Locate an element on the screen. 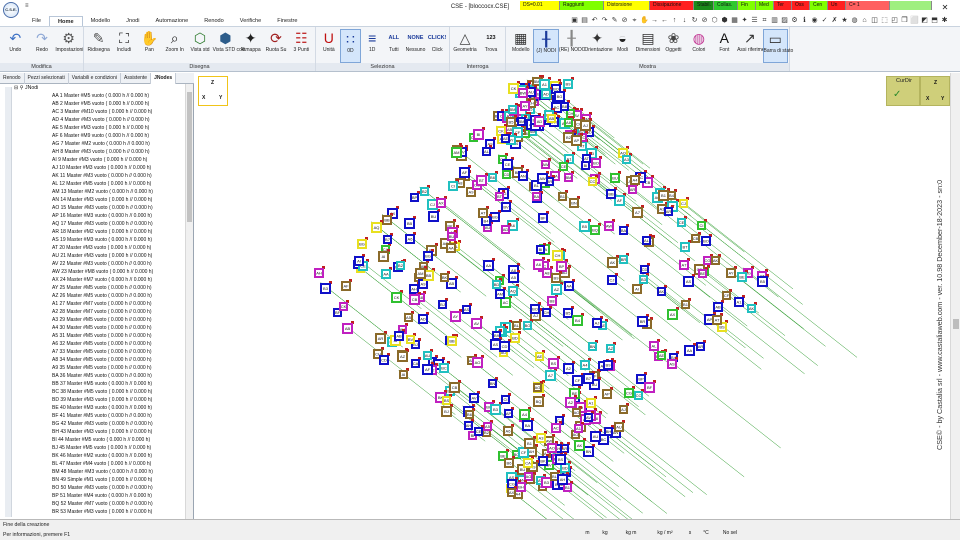  jnode-marker: A4 is located at coordinates (525, 413).